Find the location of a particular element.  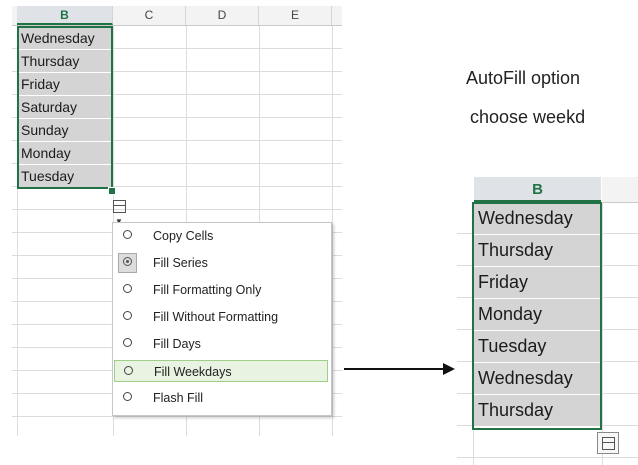

menu-item-label: Copy Cells is located at coordinates (183, 236).